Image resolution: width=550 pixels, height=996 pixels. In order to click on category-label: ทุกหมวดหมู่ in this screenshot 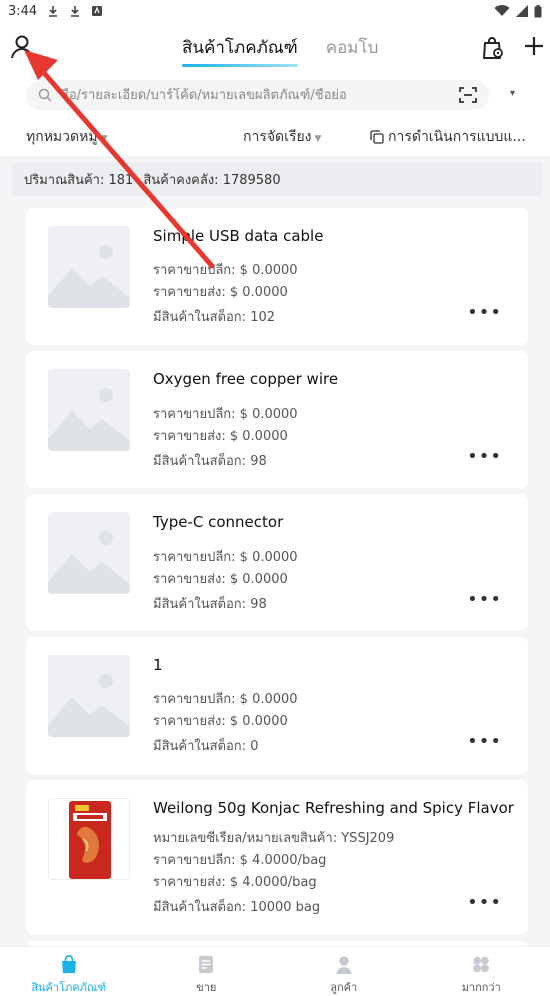, I will do `click(62, 137)`.